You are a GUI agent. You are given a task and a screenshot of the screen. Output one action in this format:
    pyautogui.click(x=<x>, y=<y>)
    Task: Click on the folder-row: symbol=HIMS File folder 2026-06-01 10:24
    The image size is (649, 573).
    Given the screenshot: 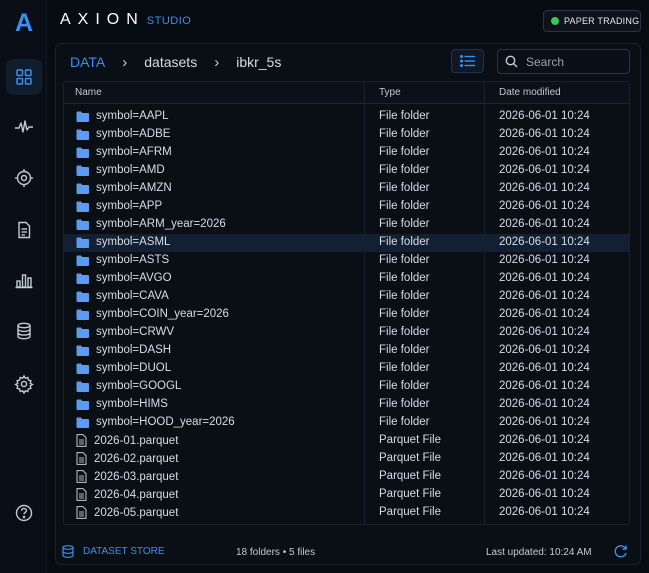 What is the action you would take?
    pyautogui.click(x=346, y=405)
    